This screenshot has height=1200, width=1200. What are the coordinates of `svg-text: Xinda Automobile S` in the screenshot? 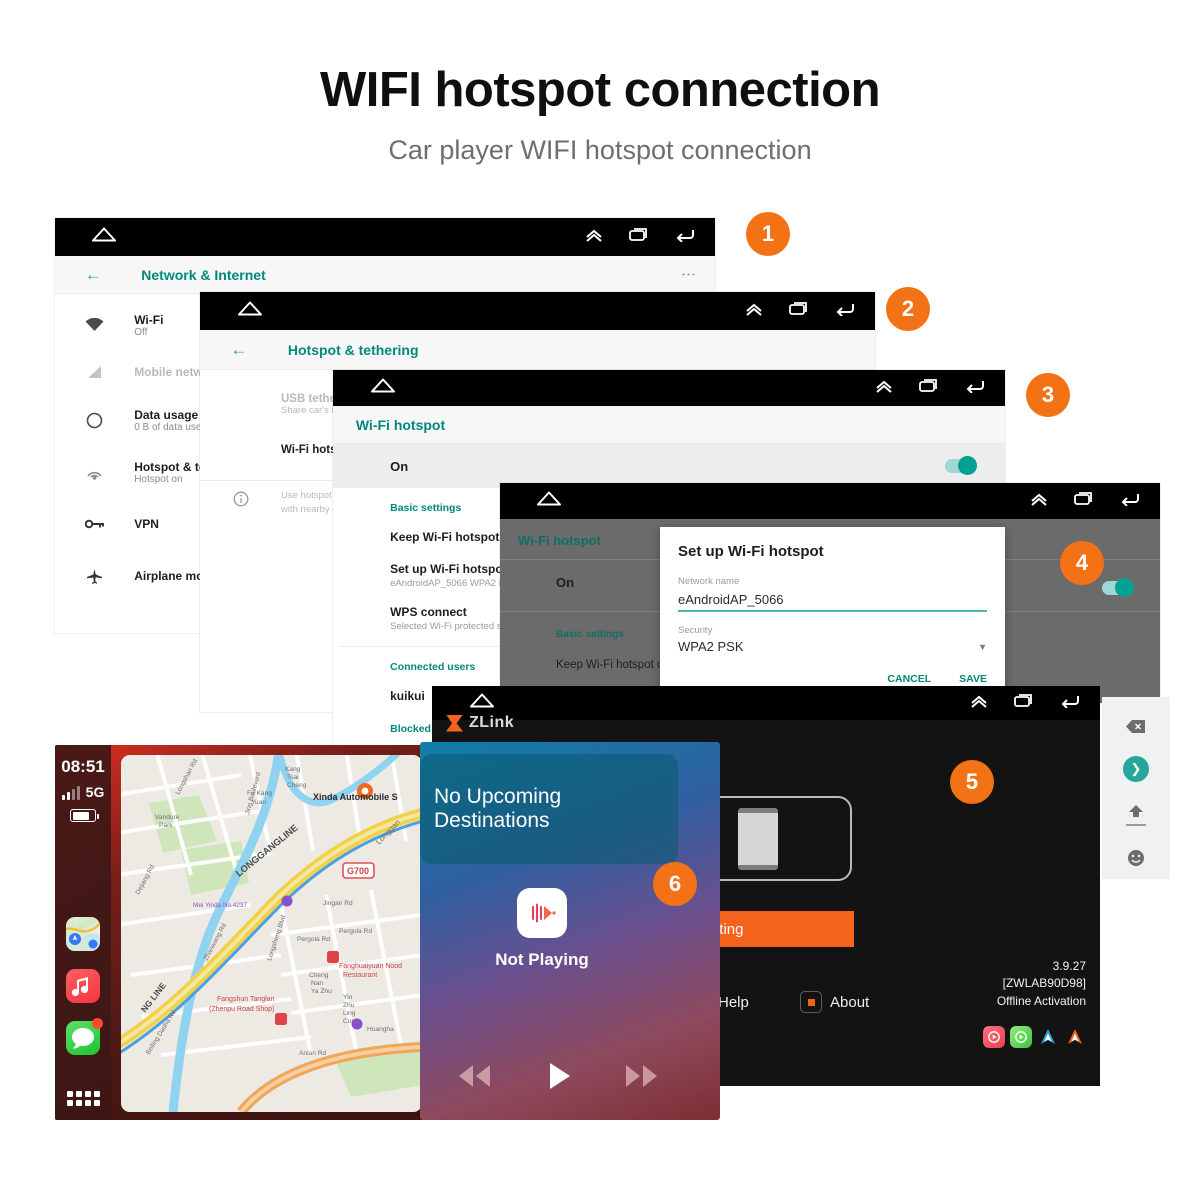 It's located at (355, 797).